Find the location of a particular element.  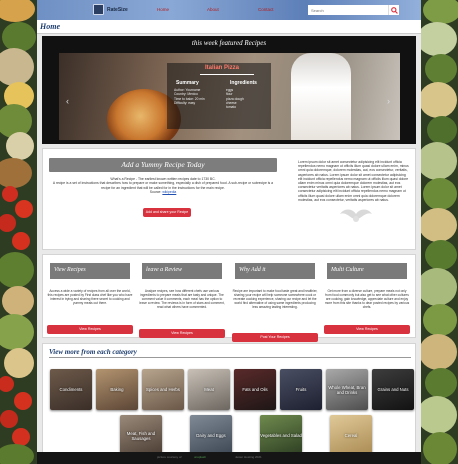

card-title: View Recipes is located at coordinates (70, 270).